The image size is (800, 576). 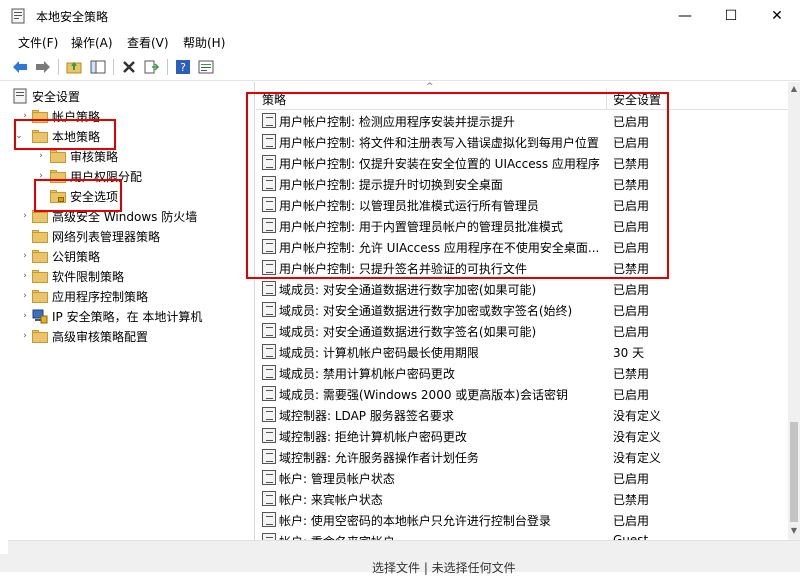 I want to click on delete-icon, so click(x=129, y=67).